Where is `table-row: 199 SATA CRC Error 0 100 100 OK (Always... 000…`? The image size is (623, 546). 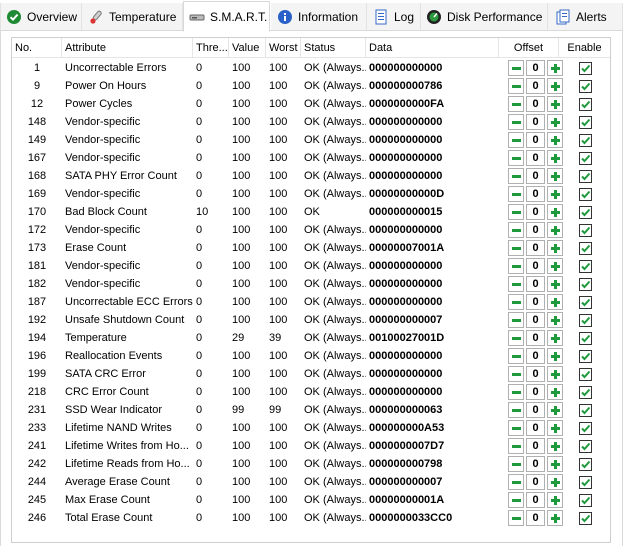 table-row: 199 SATA CRC Error 0 100 100 OK (Always... 000… is located at coordinates (311, 374).